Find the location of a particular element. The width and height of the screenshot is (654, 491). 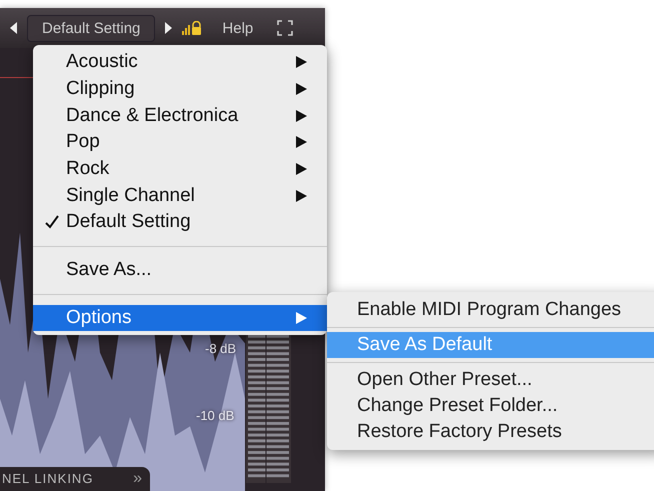

scale-label: -10 dB is located at coordinates (215, 415).